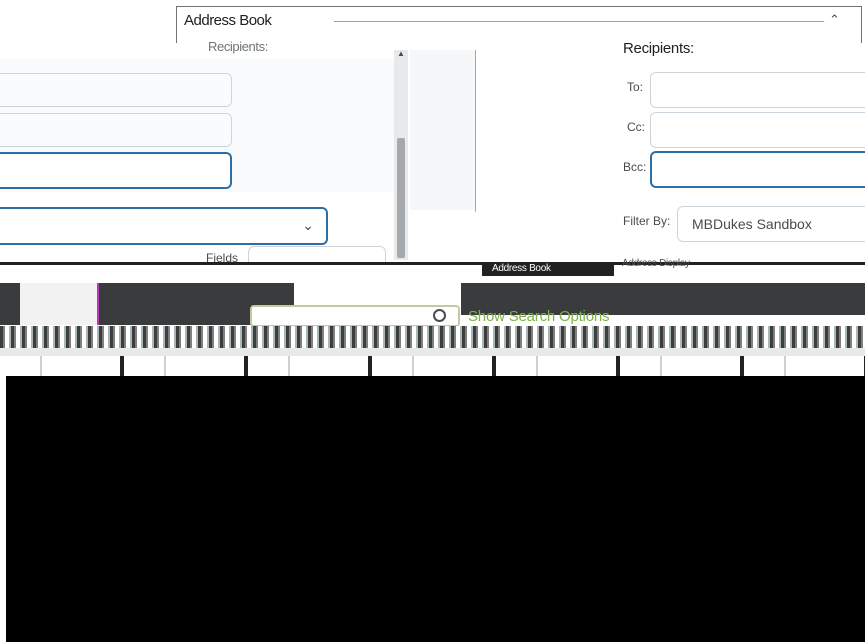 Image resolution: width=865 pixels, height=642 pixels. What do you see at coordinates (164, 226) in the screenshot?
I see `left-select: ⌄` at bounding box center [164, 226].